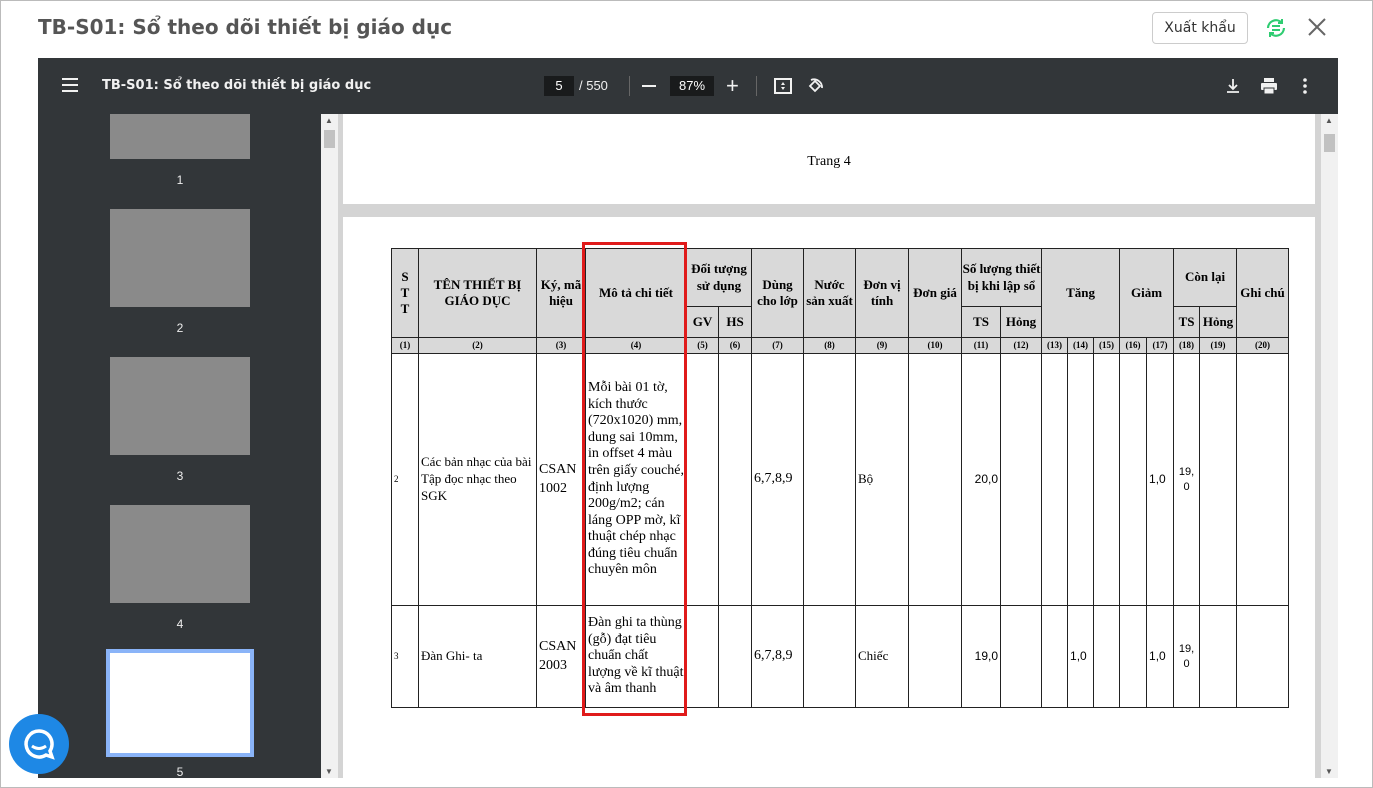 The height and width of the screenshot is (788, 1373). I want to click on header-target: Đối tượng sử dụng, so click(719, 277).